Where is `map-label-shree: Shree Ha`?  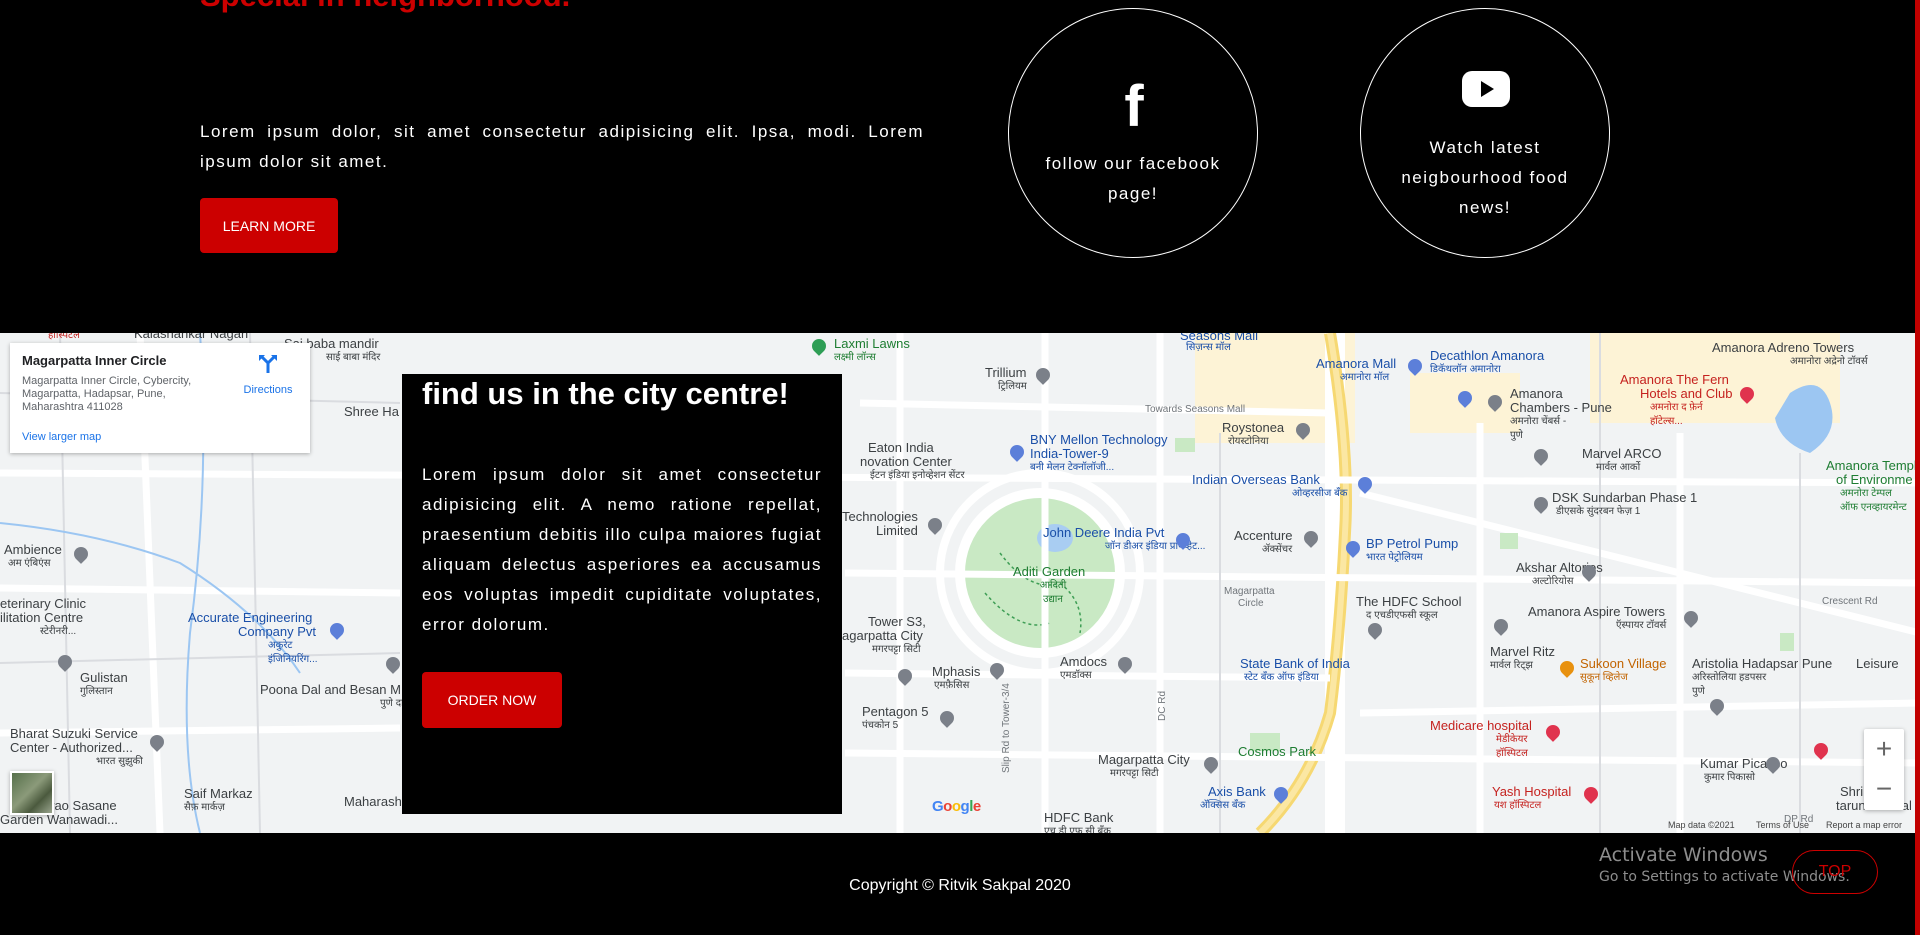
map-label-shree: Shree Ha is located at coordinates (371, 411).